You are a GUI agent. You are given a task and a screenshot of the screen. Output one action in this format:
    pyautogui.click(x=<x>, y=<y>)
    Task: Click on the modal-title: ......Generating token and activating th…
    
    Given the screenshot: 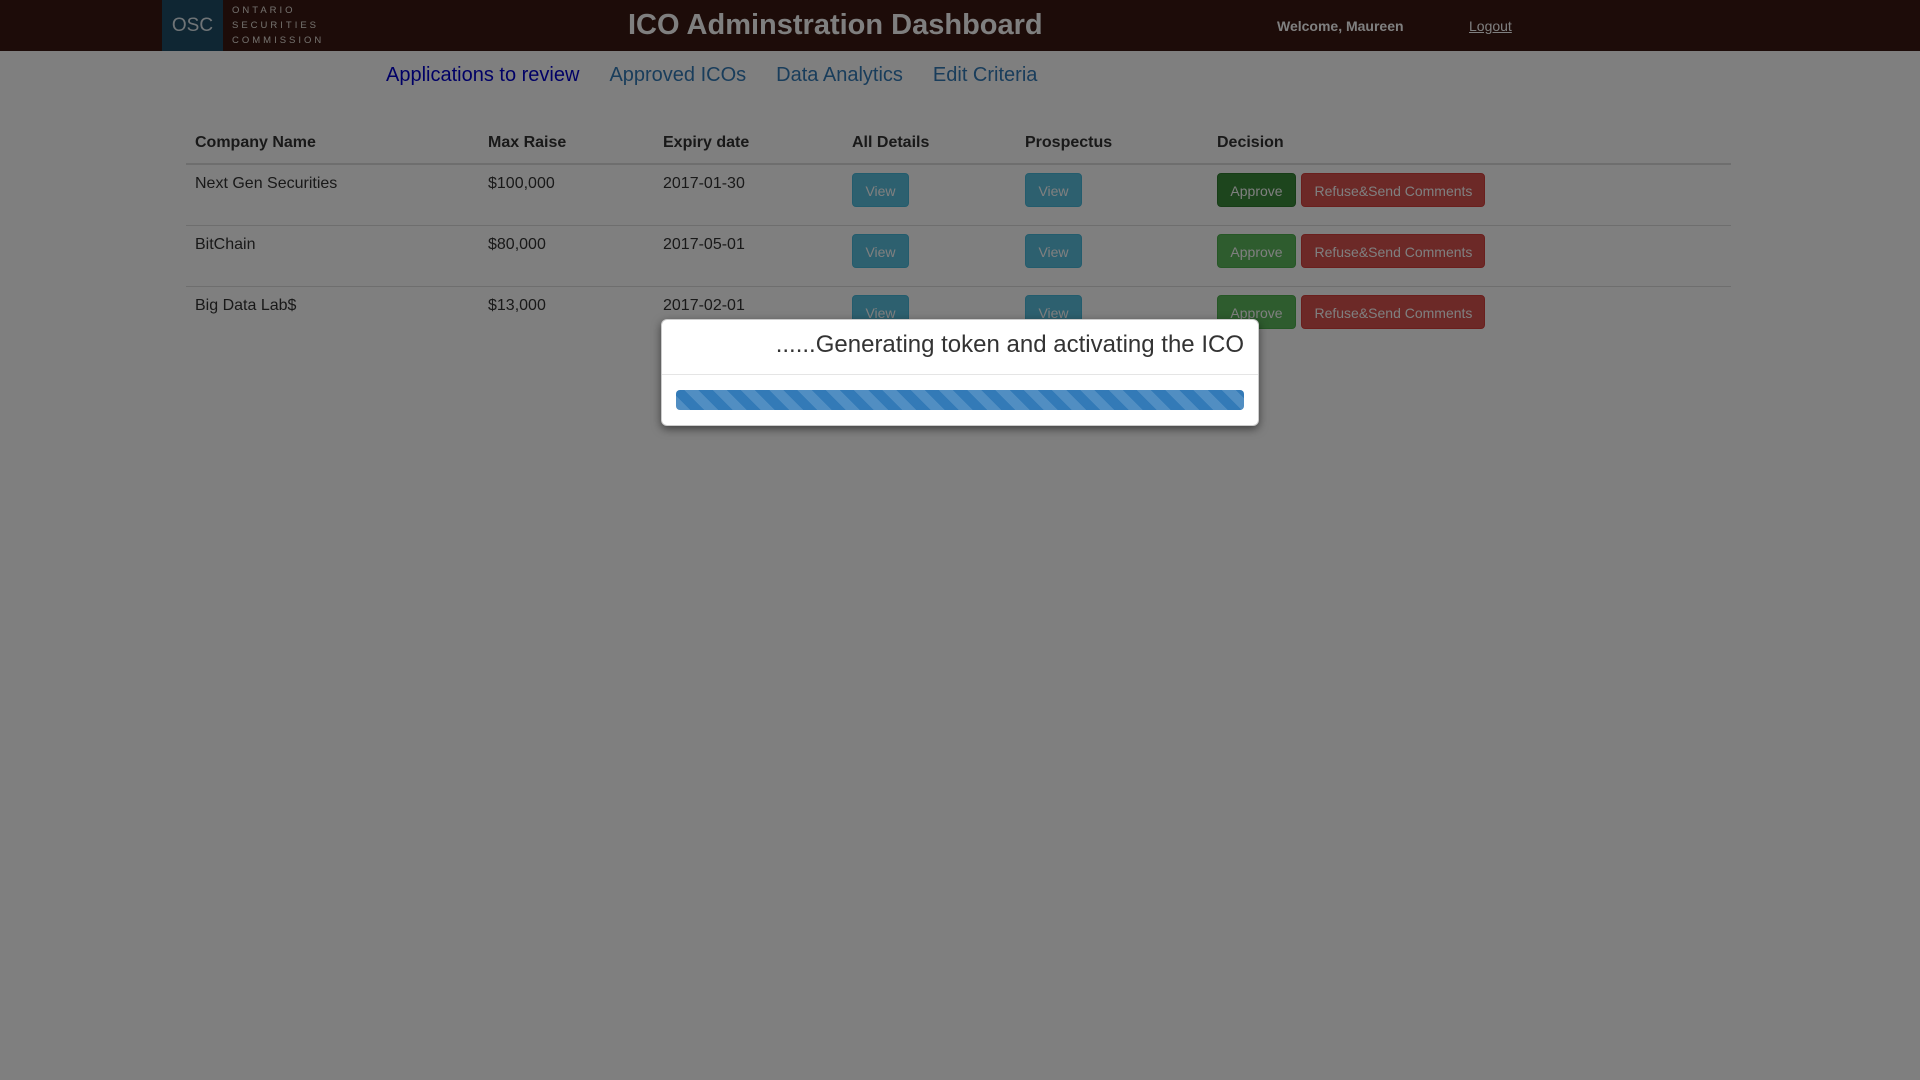 What is the action you would take?
    pyautogui.click(x=1009, y=344)
    